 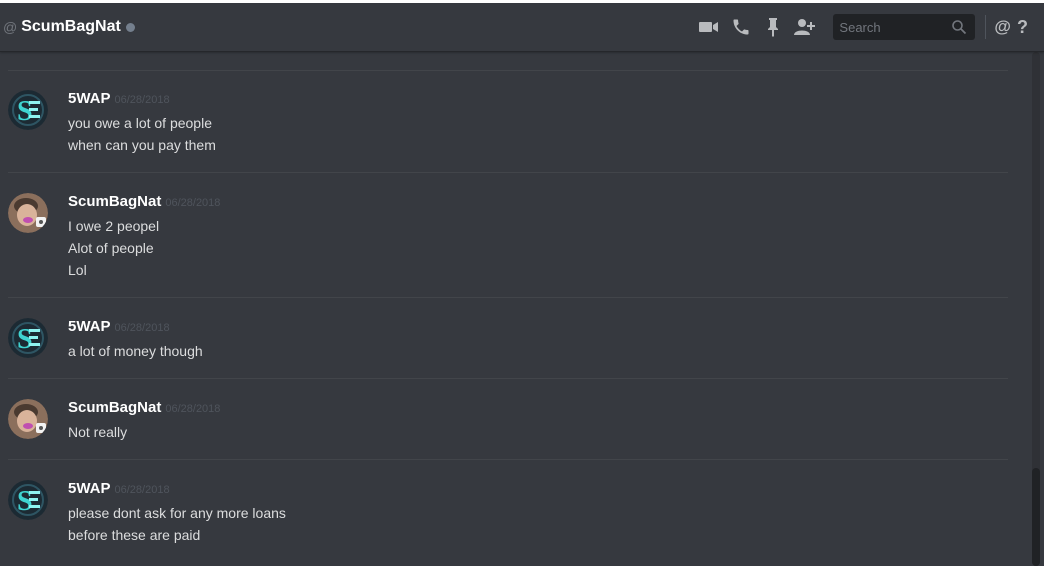 What do you see at coordinates (130, 27) in the screenshot?
I see `status-offline-icon` at bounding box center [130, 27].